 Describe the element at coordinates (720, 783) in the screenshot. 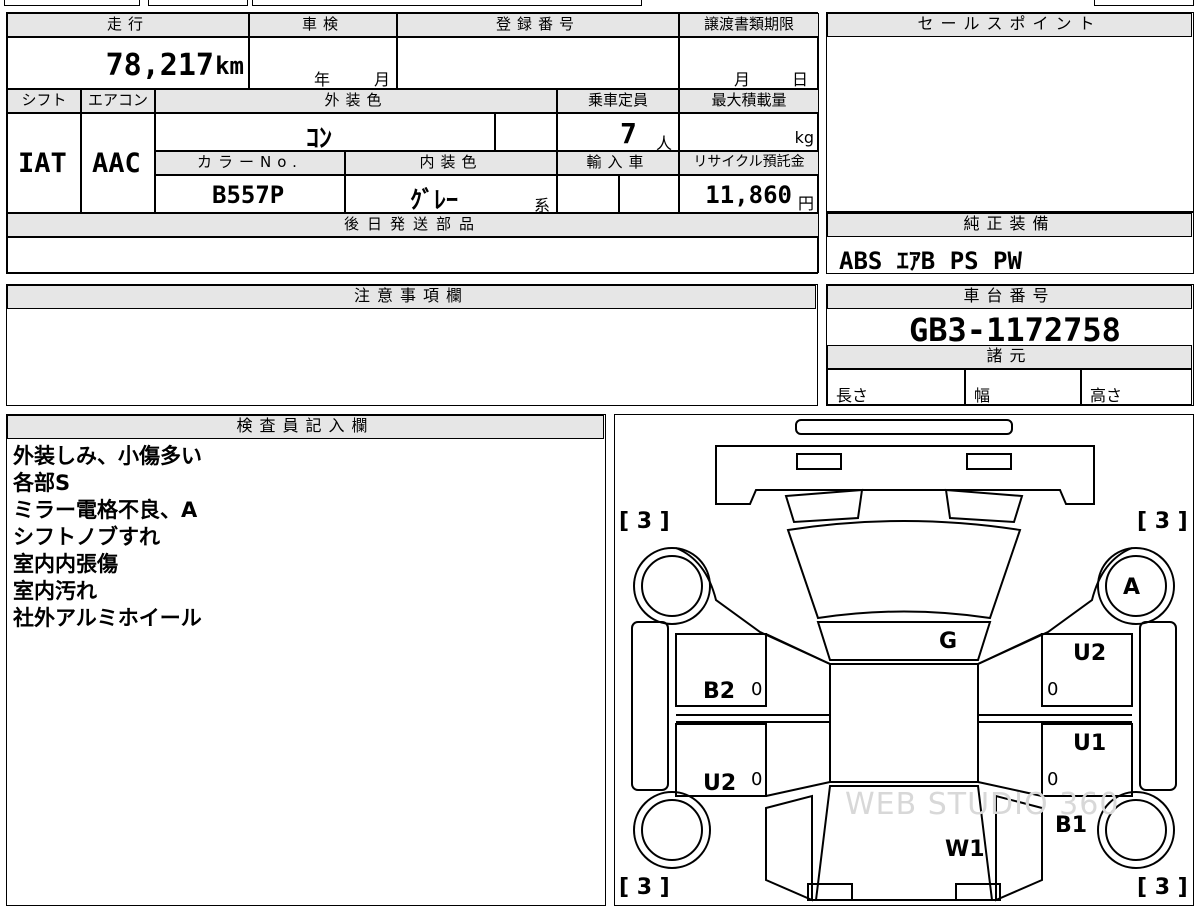

I see `mark-u2-left: U2` at that location.